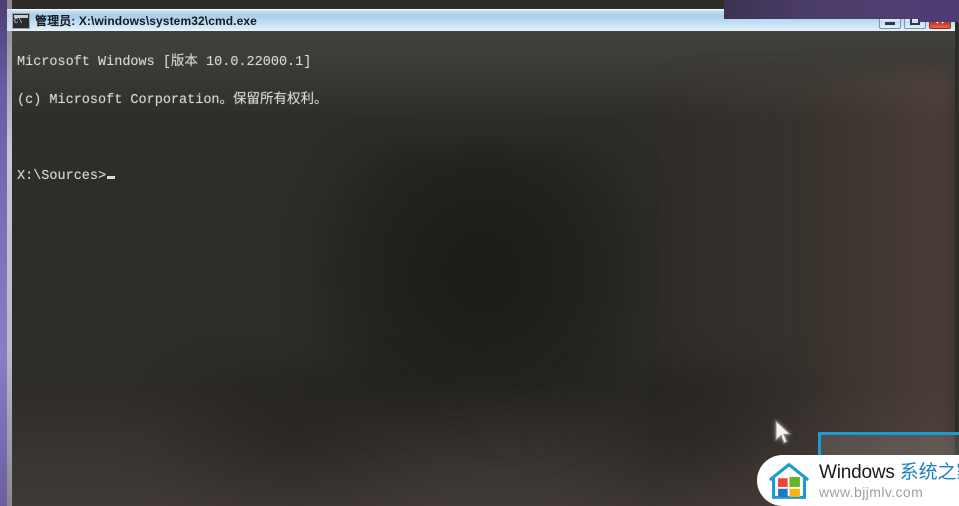  Describe the element at coordinates (164, 62) in the screenshot. I see `console-line-version: Microsoft Windows [版本 10.0.22000.1]` at that location.